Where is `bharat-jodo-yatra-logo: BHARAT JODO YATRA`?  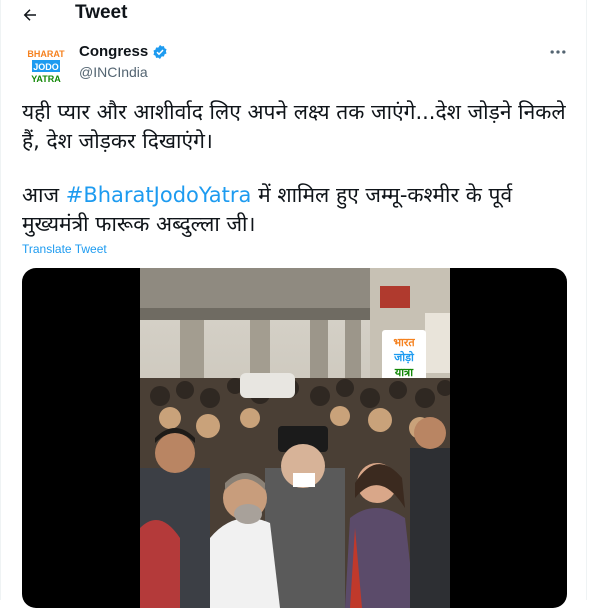
bharat-jodo-yatra-logo: BHARAT JODO YATRA is located at coordinates (46, 66).